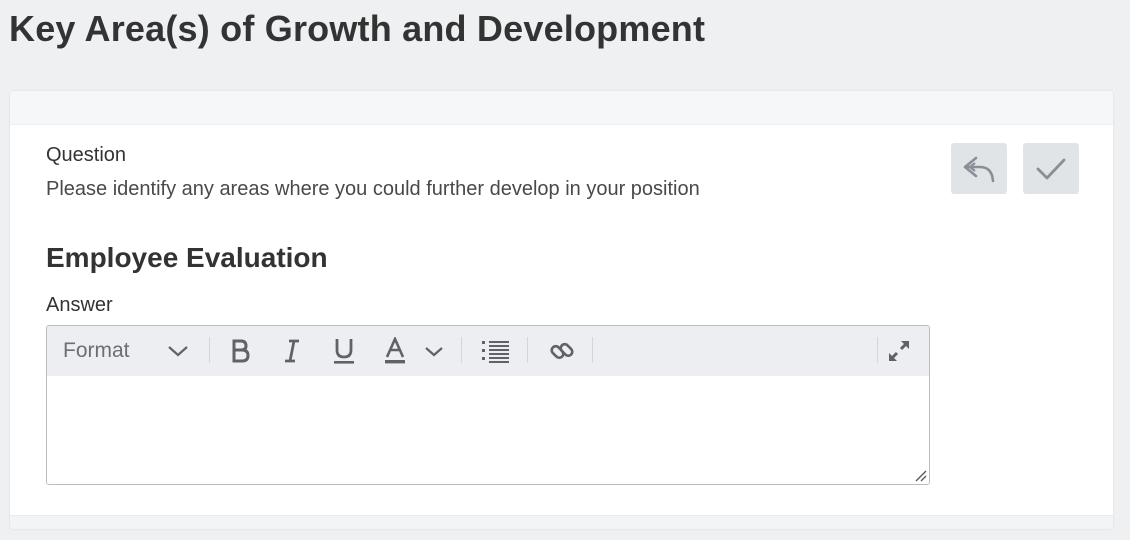 This screenshot has width=1130, height=540. What do you see at coordinates (561, 108) in the screenshot?
I see `card-header` at bounding box center [561, 108].